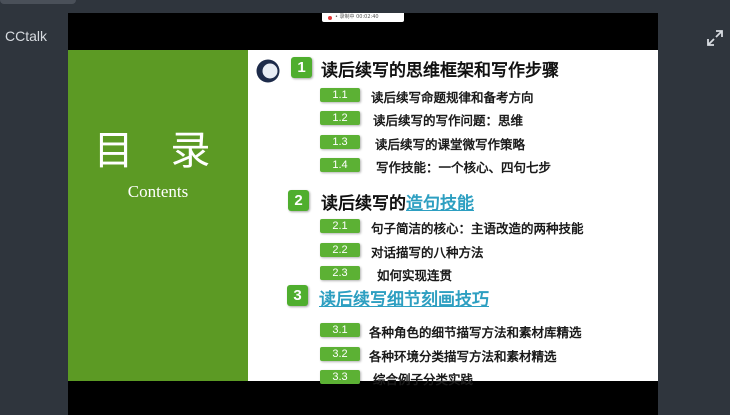 Image resolution: width=730 pixels, height=415 pixels. Describe the element at coordinates (464, 167) in the screenshot. I see `item-text: 写作技能：一个核心、四句七步` at that location.